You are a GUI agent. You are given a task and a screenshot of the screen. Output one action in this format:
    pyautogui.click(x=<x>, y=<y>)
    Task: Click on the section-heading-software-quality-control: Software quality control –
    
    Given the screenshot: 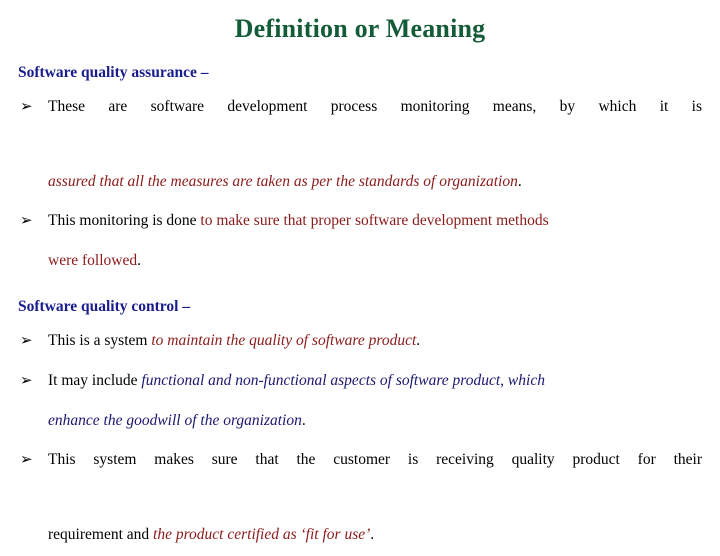 What is the action you would take?
    pyautogui.click(x=360, y=307)
    